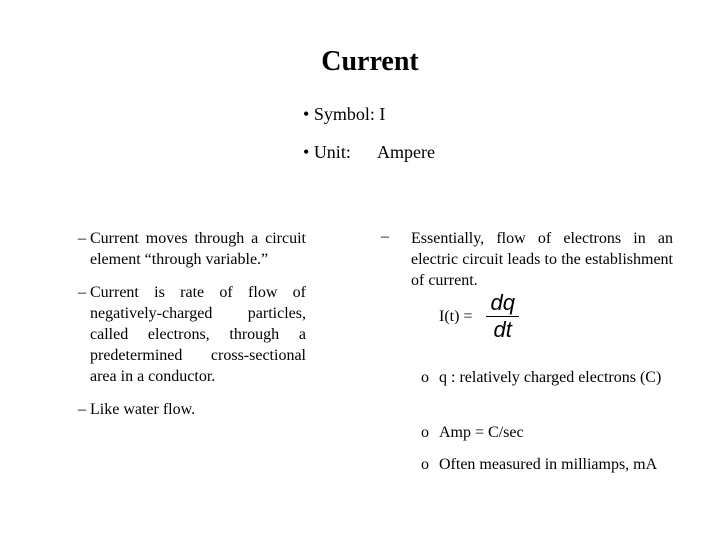 Image resolution: width=720 pixels, height=540 pixels. I want to click on sub-item-text: Often measured in milliamps, mA, so click(548, 464).